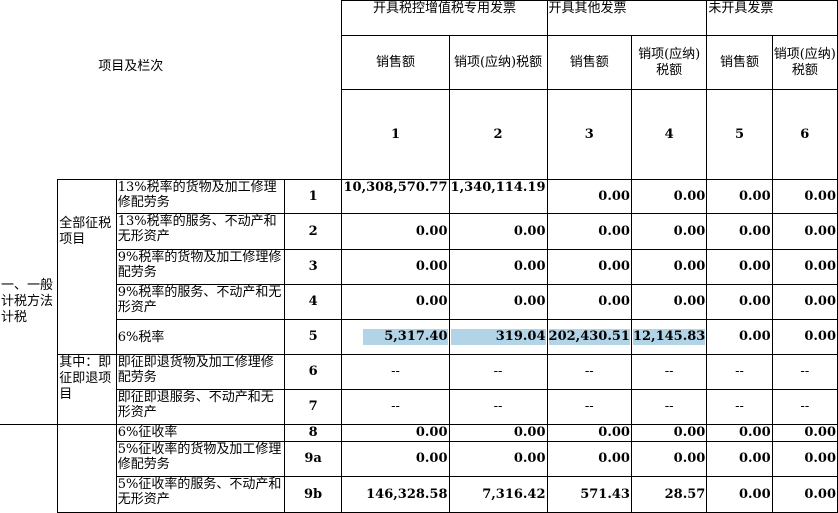 This screenshot has height=513, width=838. Describe the element at coordinates (313, 302) in the screenshot. I see `row-line: 4` at that location.